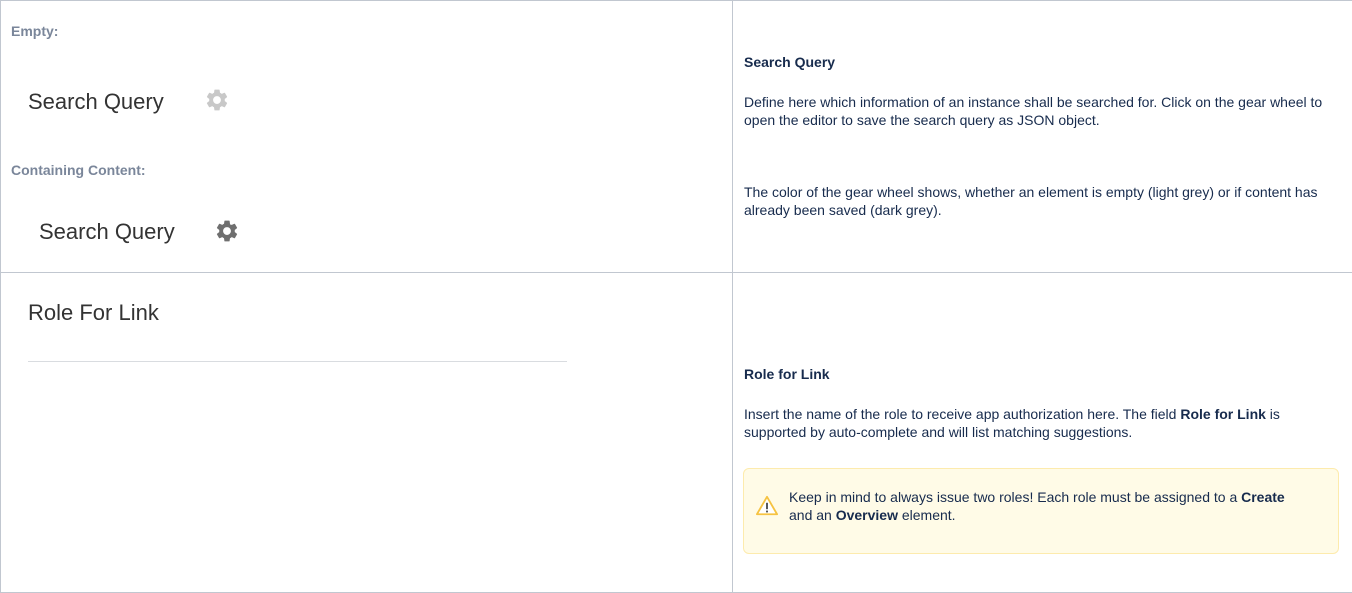 The height and width of the screenshot is (593, 1352). What do you see at coordinates (227, 231) in the screenshot?
I see `gear-filled-svg` at bounding box center [227, 231].